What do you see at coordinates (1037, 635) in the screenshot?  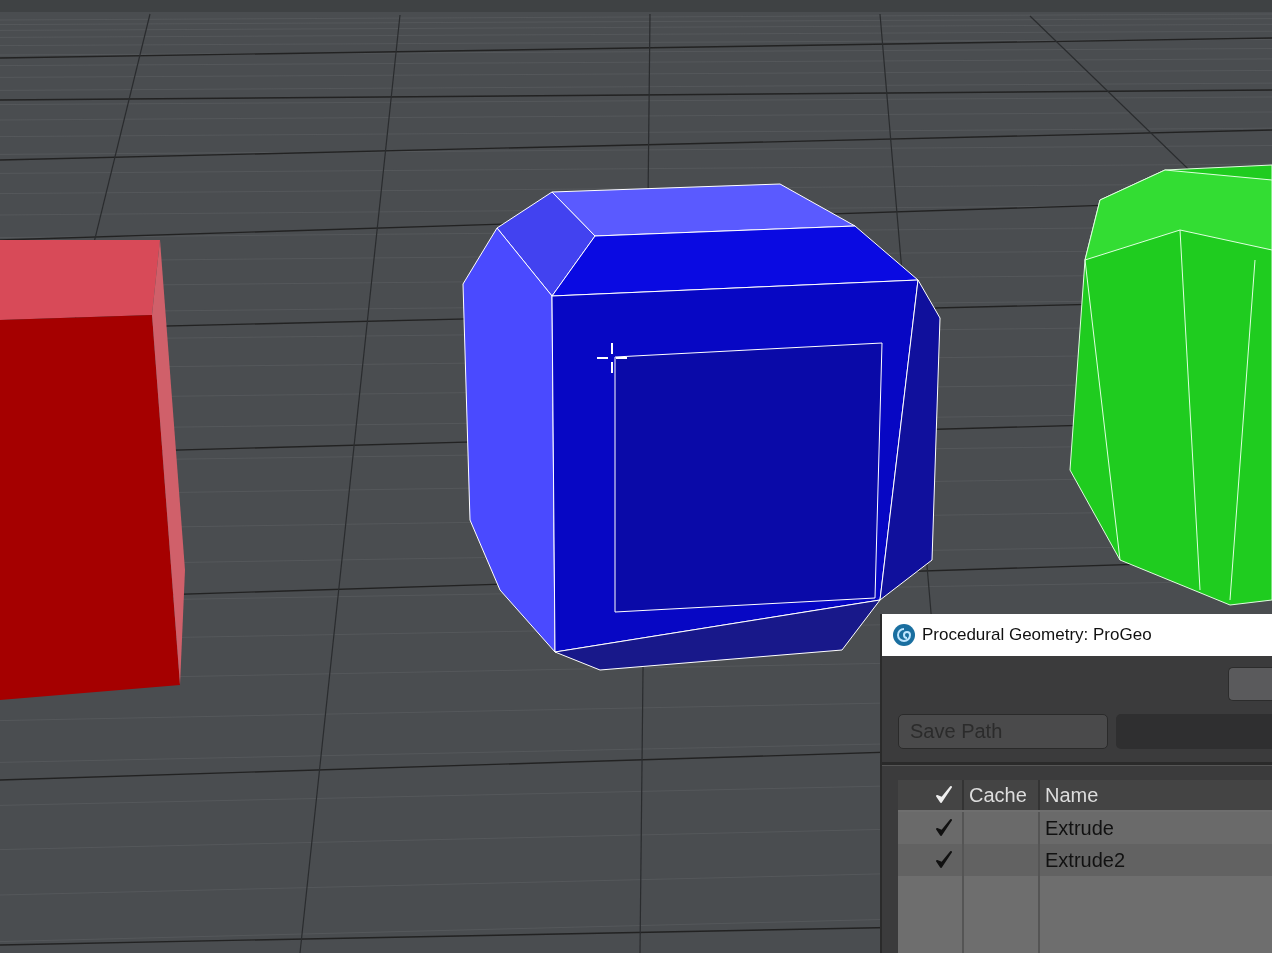 I see `dialog-title: Procedural Geometry: ProGeo` at bounding box center [1037, 635].